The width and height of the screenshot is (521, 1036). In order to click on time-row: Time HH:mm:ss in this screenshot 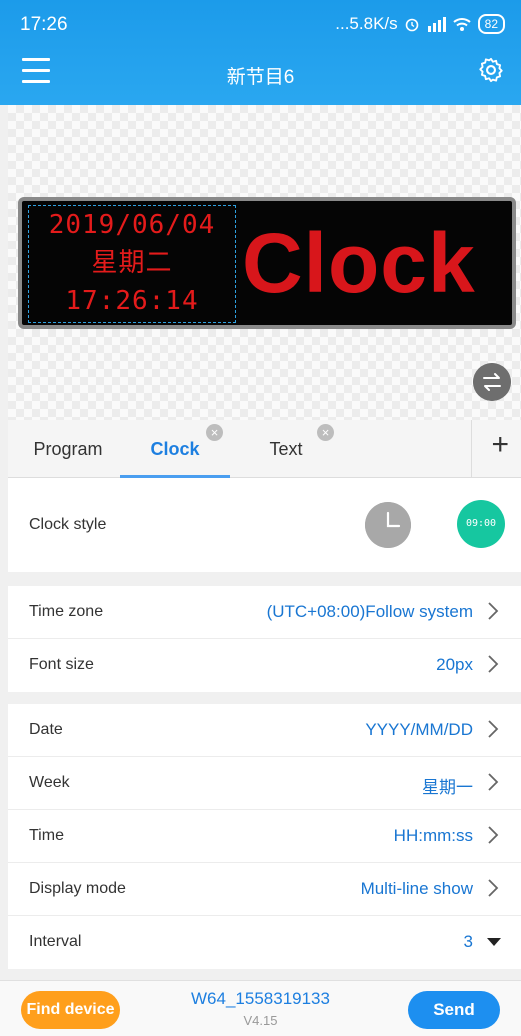, I will do `click(264, 836)`.